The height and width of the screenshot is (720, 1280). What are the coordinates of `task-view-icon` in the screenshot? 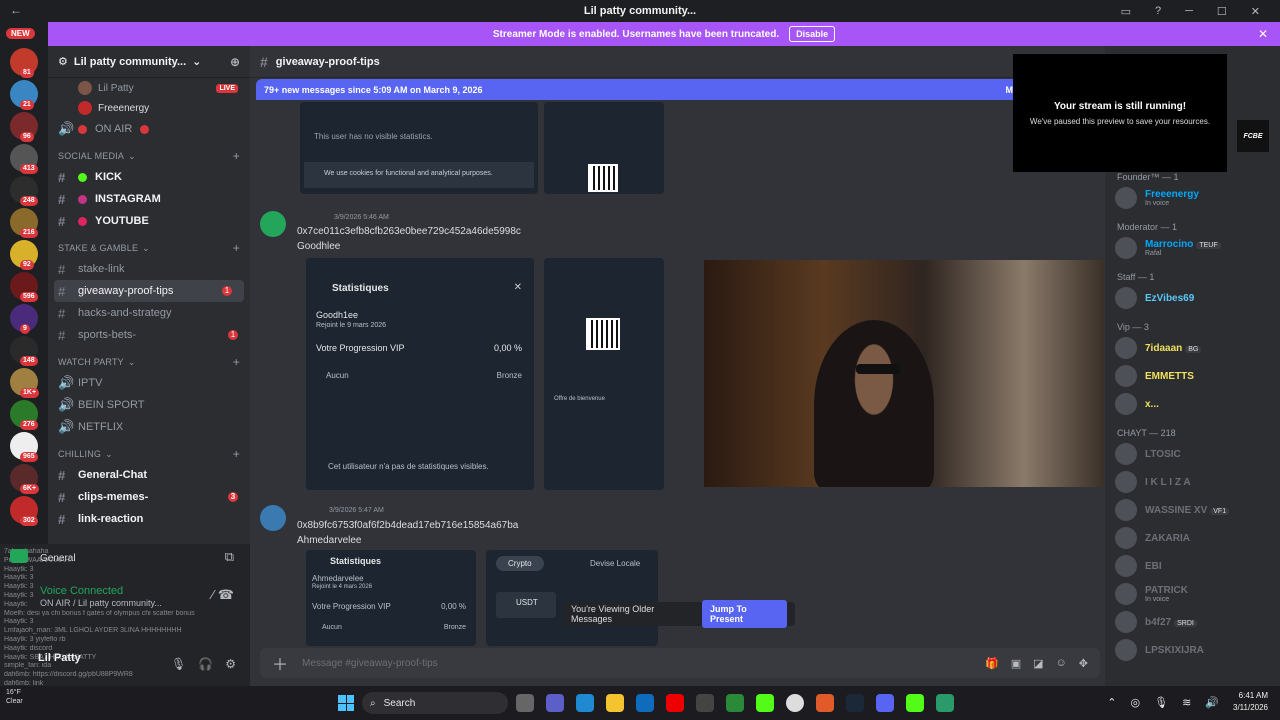 It's located at (525, 703).